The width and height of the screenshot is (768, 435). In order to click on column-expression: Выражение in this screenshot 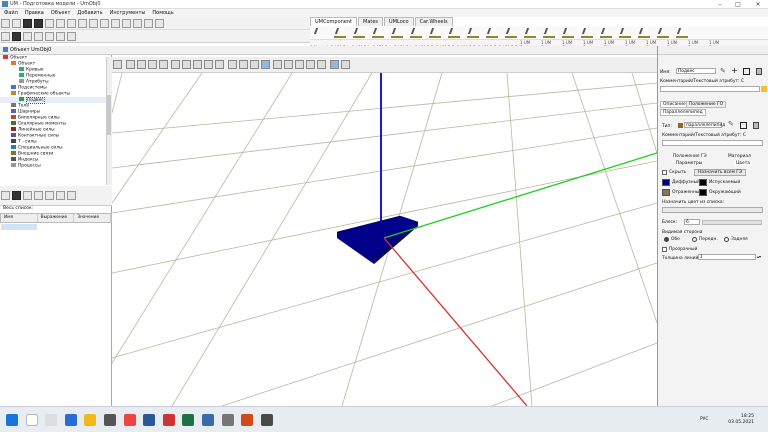, I will do `click(56, 218)`.